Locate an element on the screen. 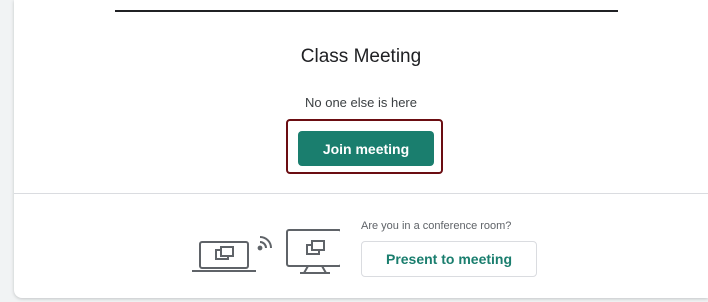 This screenshot has height=302, width=708. section-divider is located at coordinates (361, 193).